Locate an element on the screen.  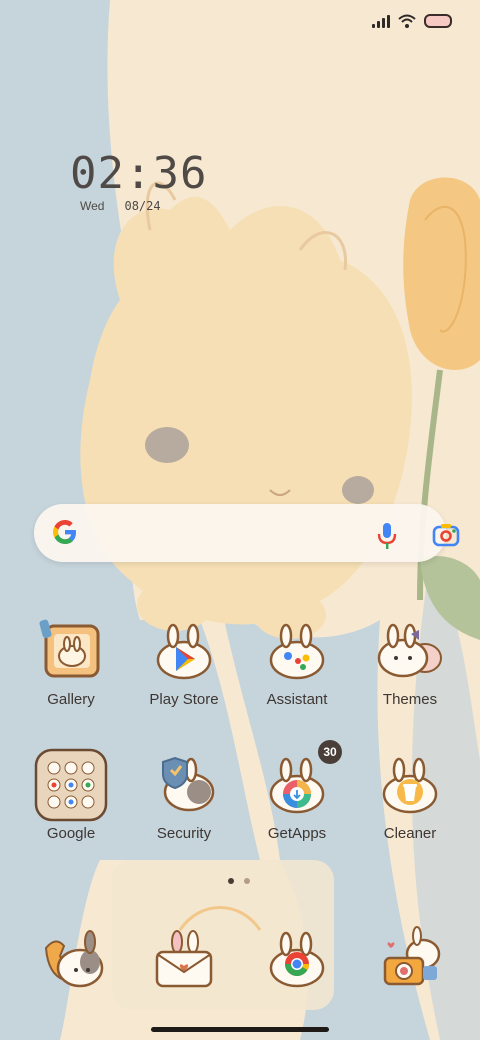
dock-camera is located at coordinates (410, 959).